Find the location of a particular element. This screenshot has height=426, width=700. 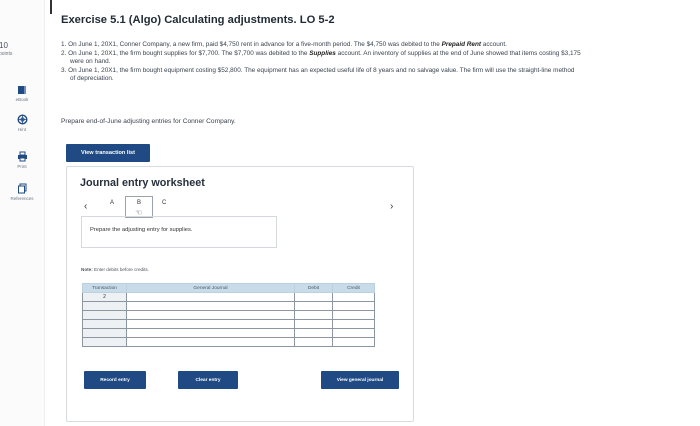

sidebar-item-references: References is located at coordinates (22, 192).